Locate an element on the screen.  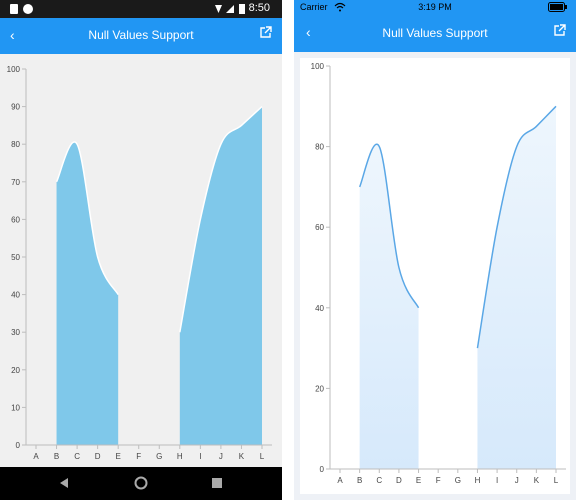
y-tick-label: 10 is located at coordinates (15, 407).